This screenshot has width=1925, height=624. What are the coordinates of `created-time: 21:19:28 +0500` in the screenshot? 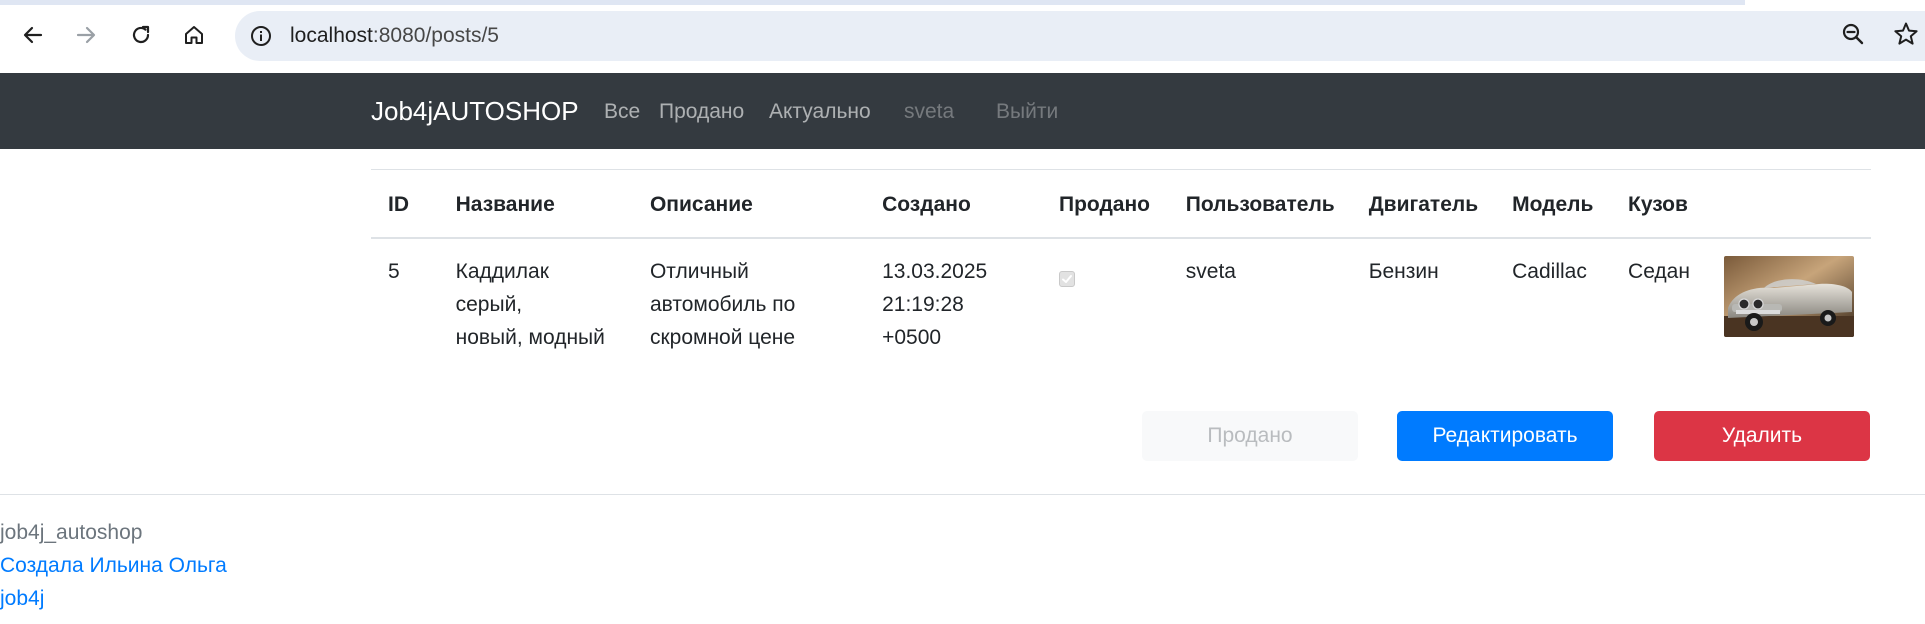 It's located at (923, 320).